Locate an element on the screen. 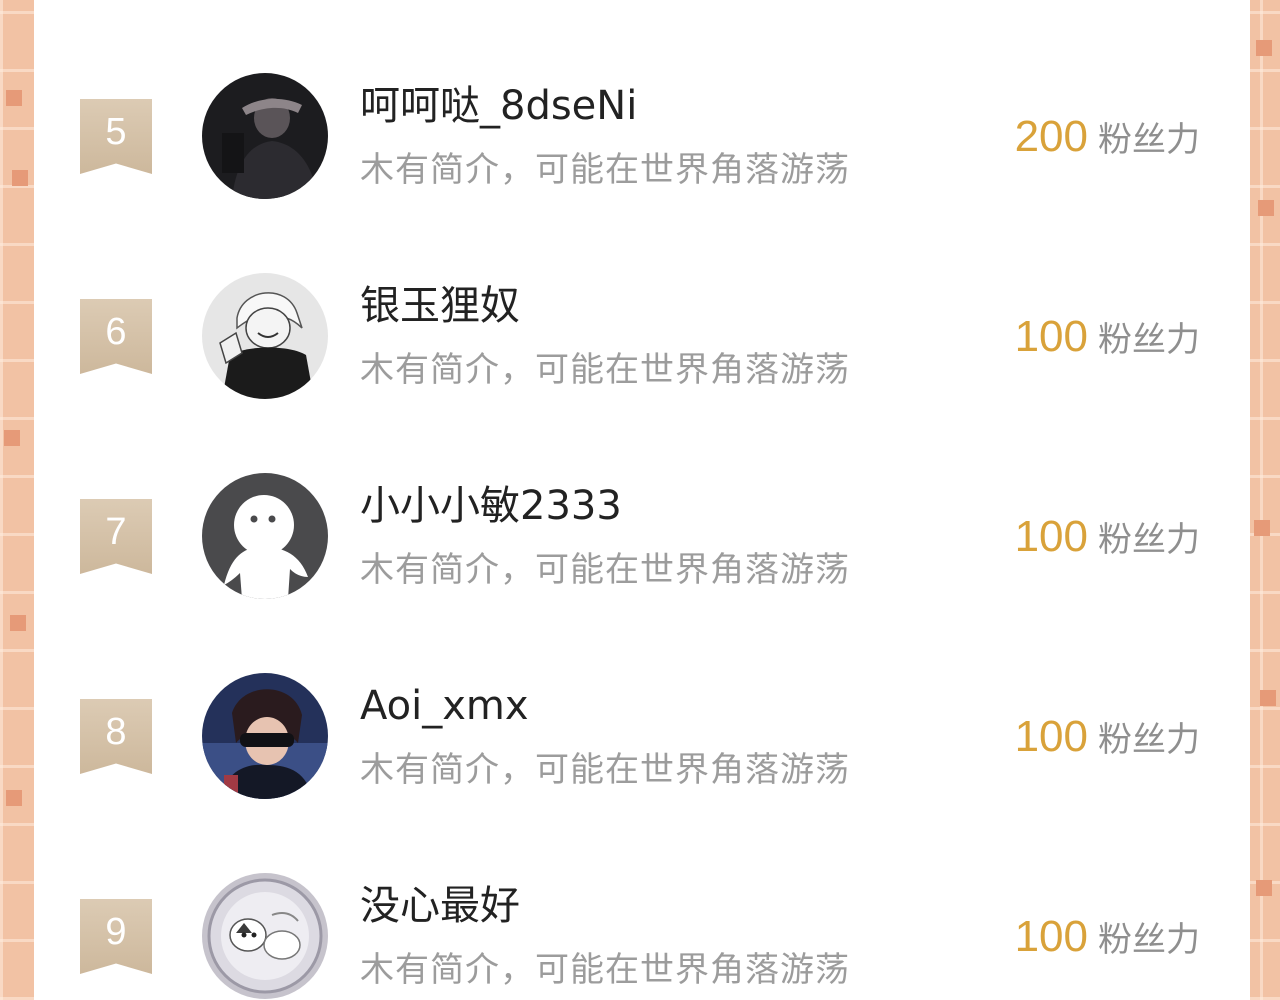 This screenshot has width=1280, height=1000. rank-badge: 6 is located at coordinates (116, 336).